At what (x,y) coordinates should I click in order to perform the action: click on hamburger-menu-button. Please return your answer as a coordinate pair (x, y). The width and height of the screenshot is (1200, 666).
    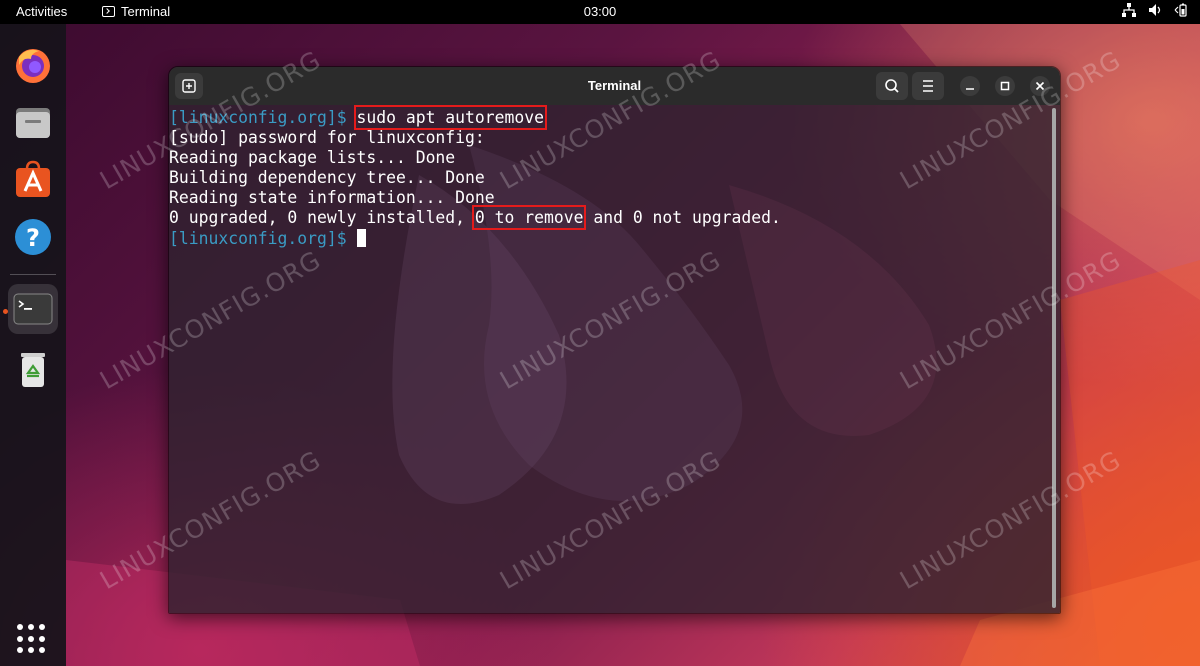
    Looking at the image, I should click on (928, 86).